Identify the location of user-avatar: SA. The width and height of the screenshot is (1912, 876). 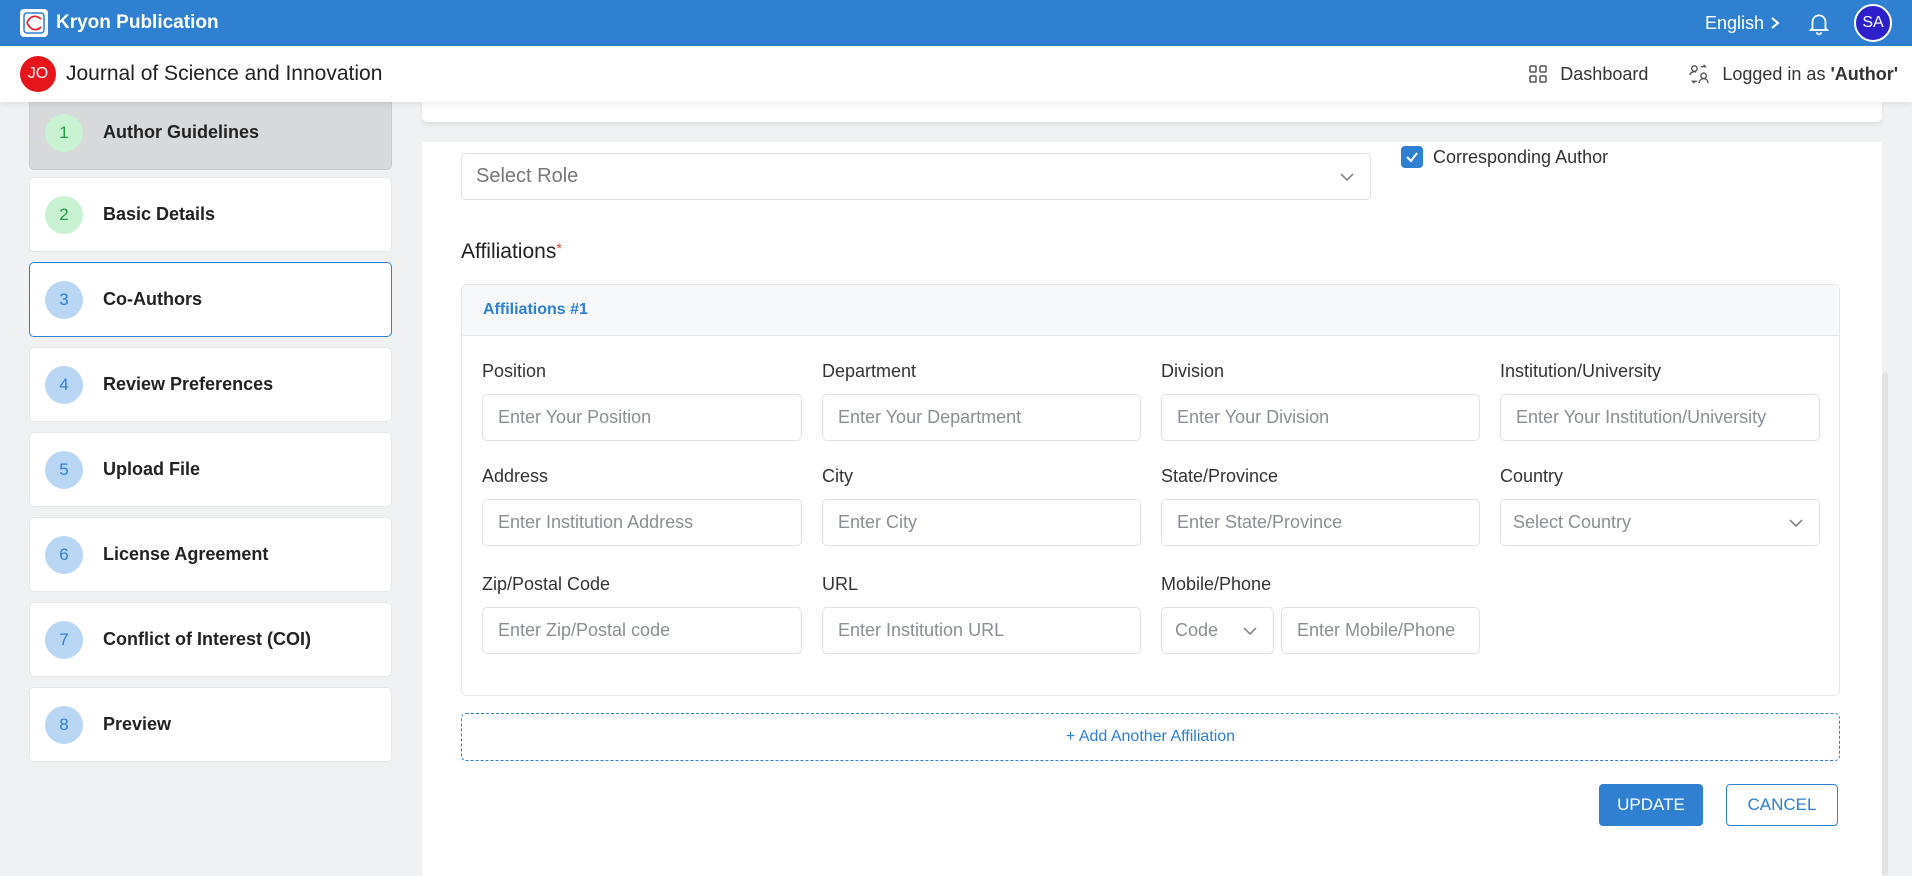
(1873, 23).